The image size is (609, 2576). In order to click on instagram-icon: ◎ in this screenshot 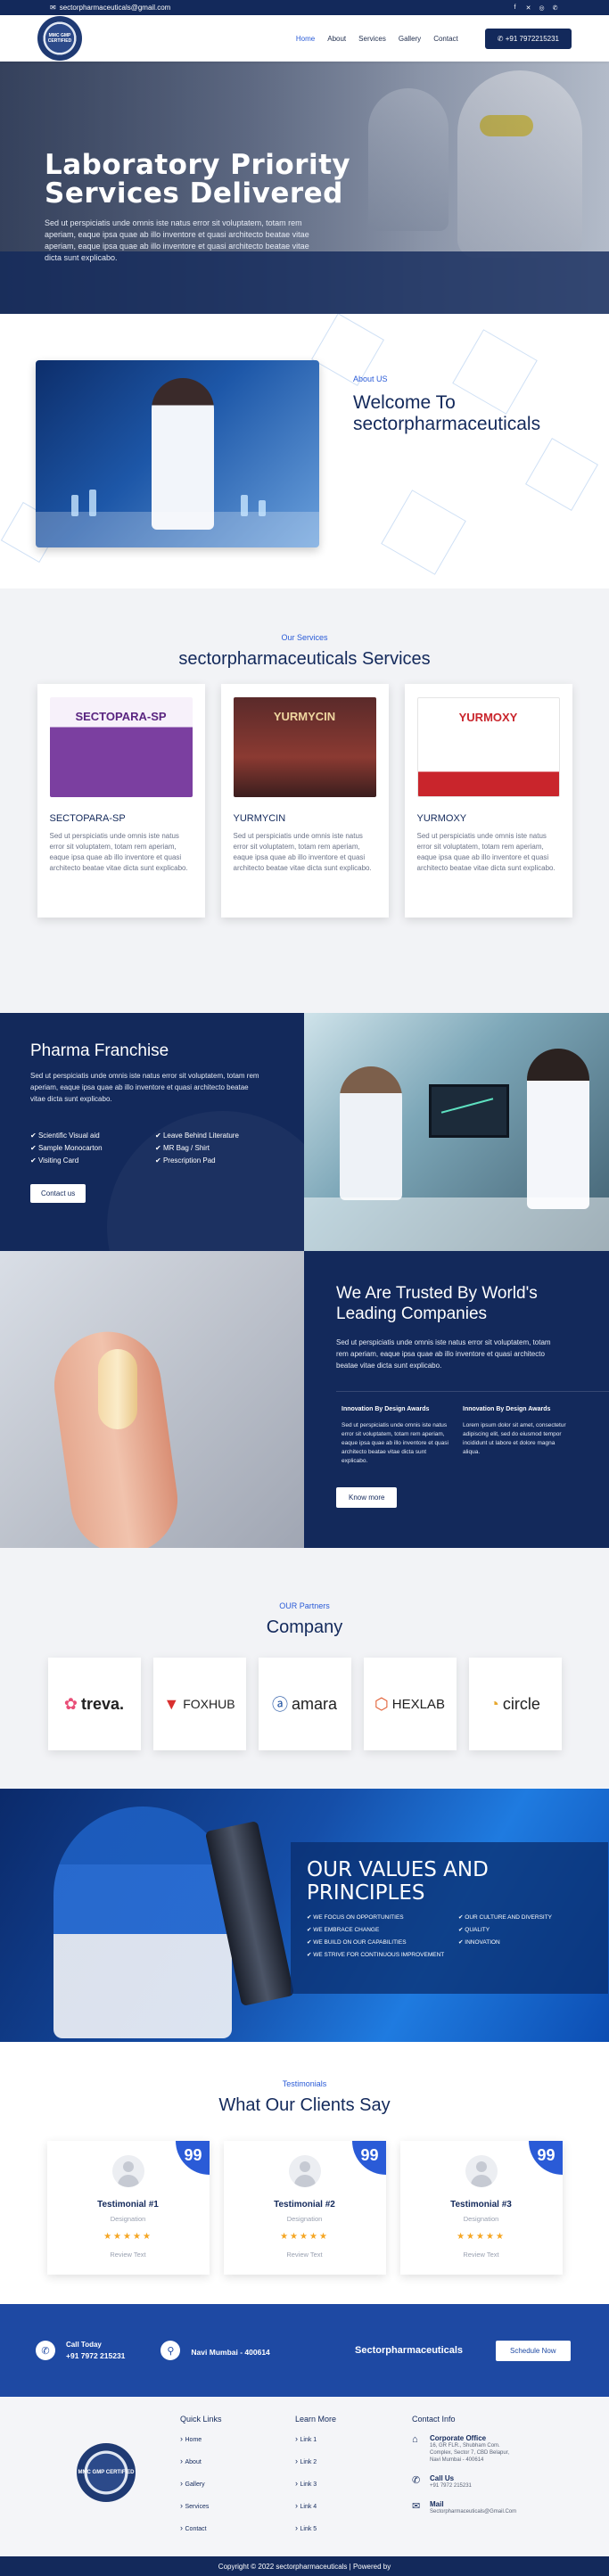, I will do `click(542, 8)`.